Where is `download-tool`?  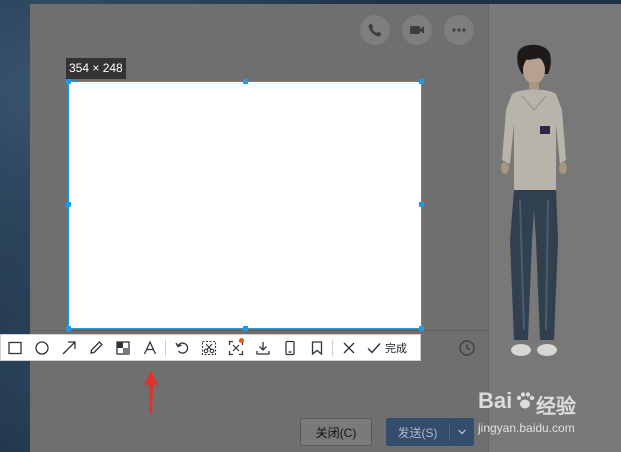 download-tool is located at coordinates (262, 347).